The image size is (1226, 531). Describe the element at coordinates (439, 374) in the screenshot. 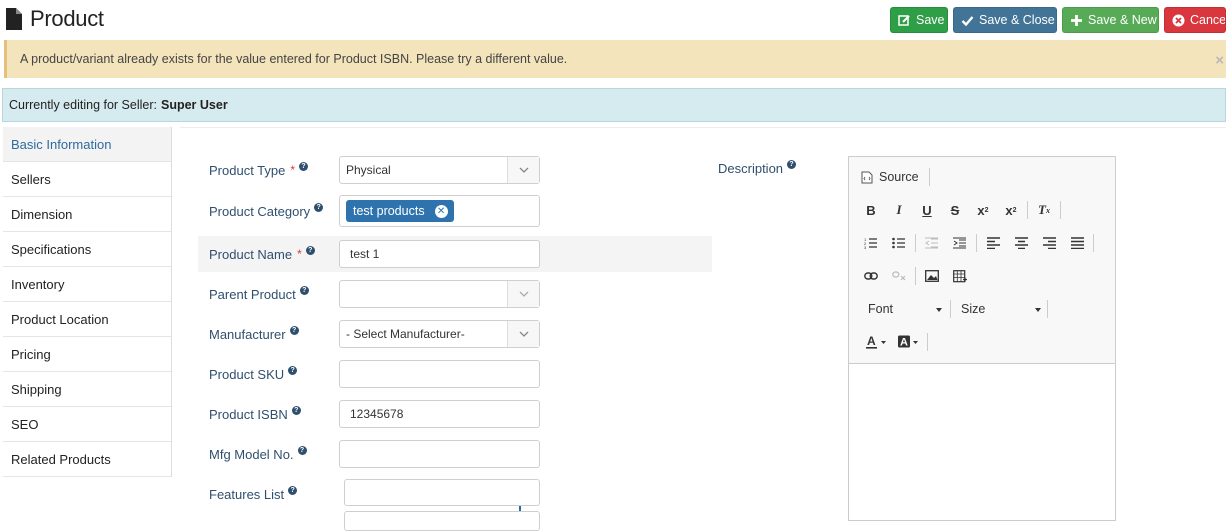

I see `product-sku-input` at that location.